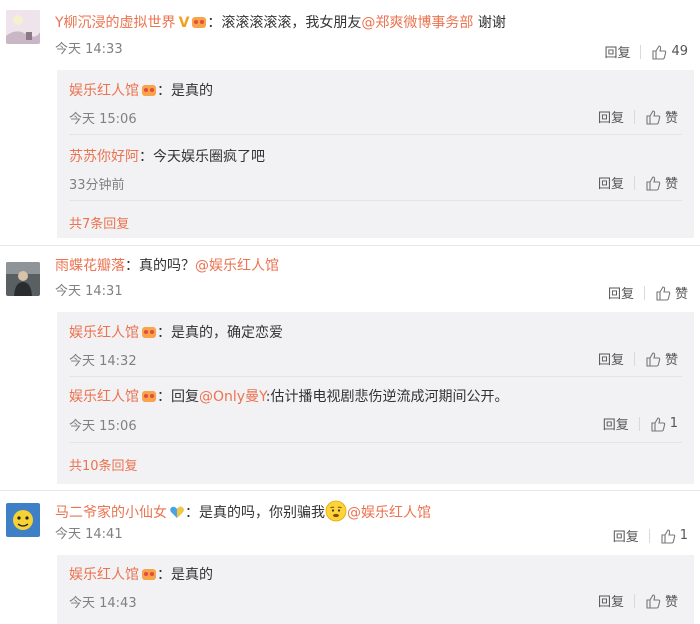  I want to click on comment-line: 雨蝶花瓣落：真的吗？@娱乐红人馆, so click(167, 266).